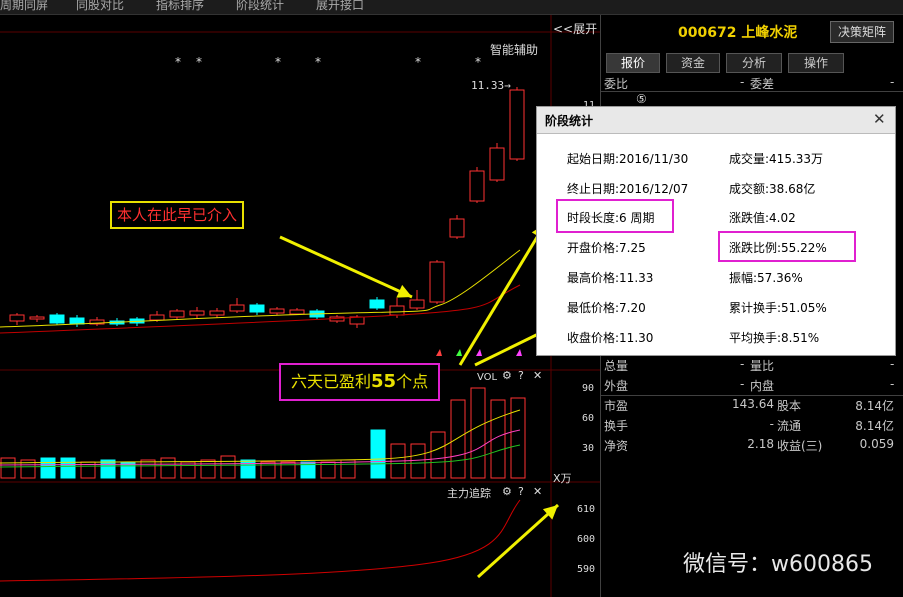  What do you see at coordinates (616, 386) in the screenshot?
I see `outer-disk-label: 外盘` at bounding box center [616, 386].